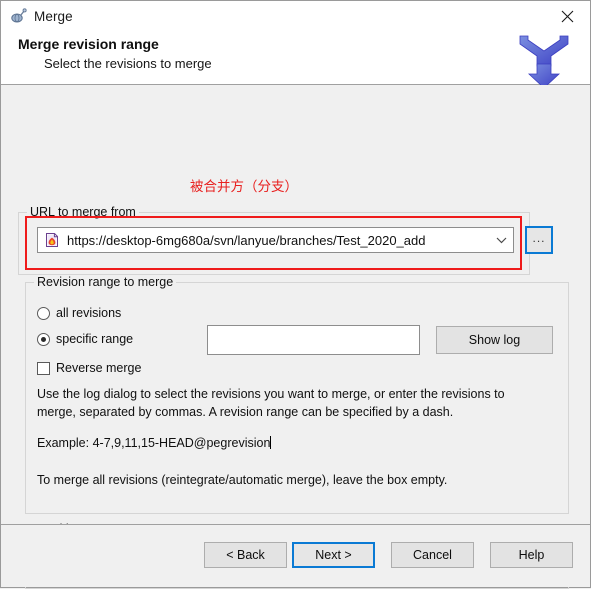 The height and width of the screenshot is (589, 591). Describe the element at coordinates (244, 187) in the screenshot. I see `annotation-source-branch: 被合并方（分支）` at that location.